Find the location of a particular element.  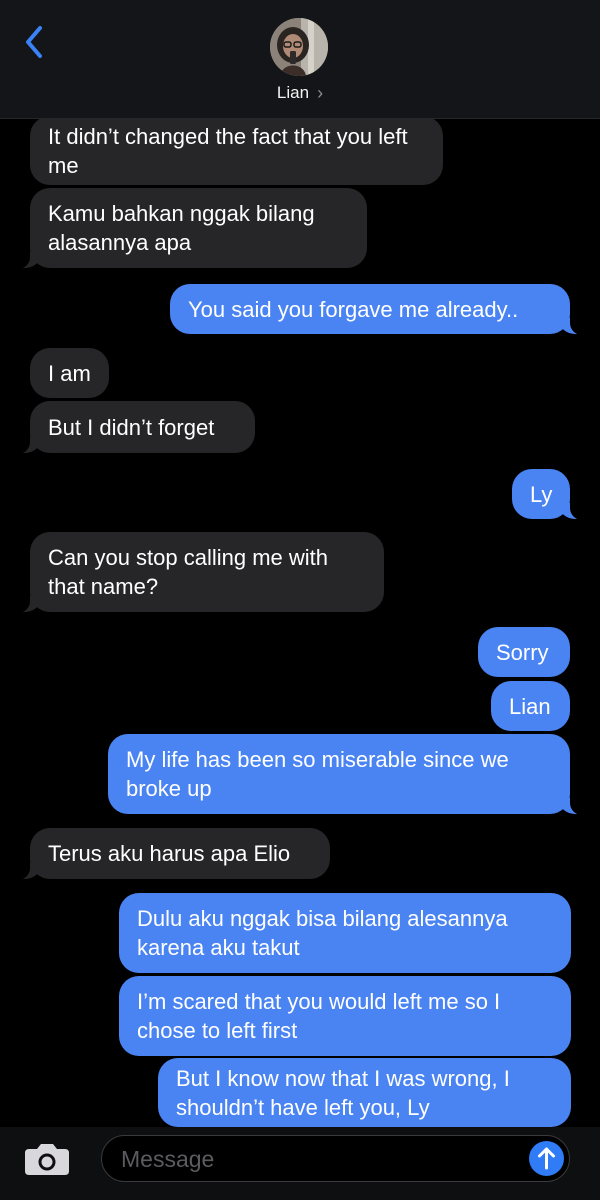

message-bubble: Kamu bahkan nggak bilang alasannya apa is located at coordinates (191, 228).